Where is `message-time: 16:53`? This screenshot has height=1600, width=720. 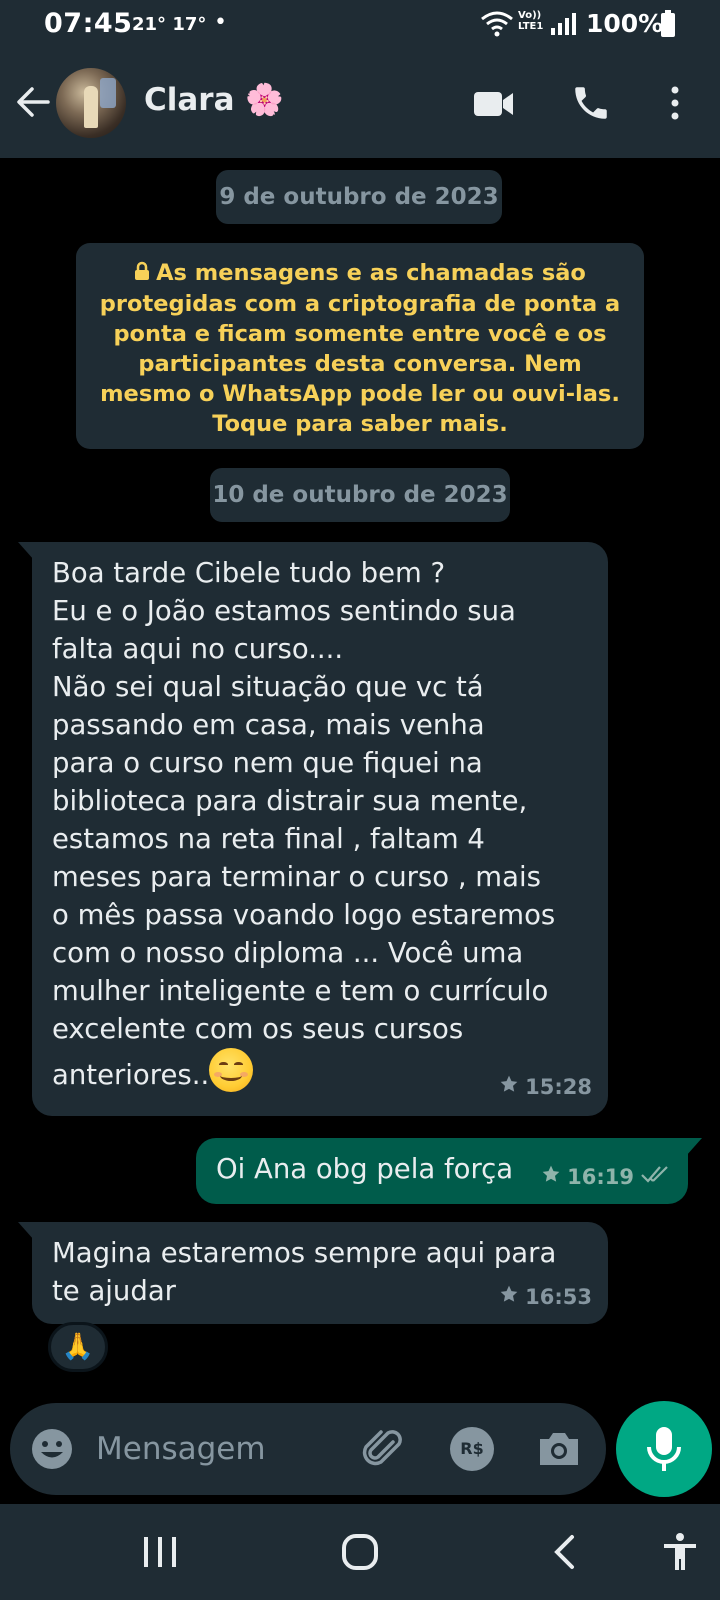
message-time: 16:53 is located at coordinates (558, 1297).